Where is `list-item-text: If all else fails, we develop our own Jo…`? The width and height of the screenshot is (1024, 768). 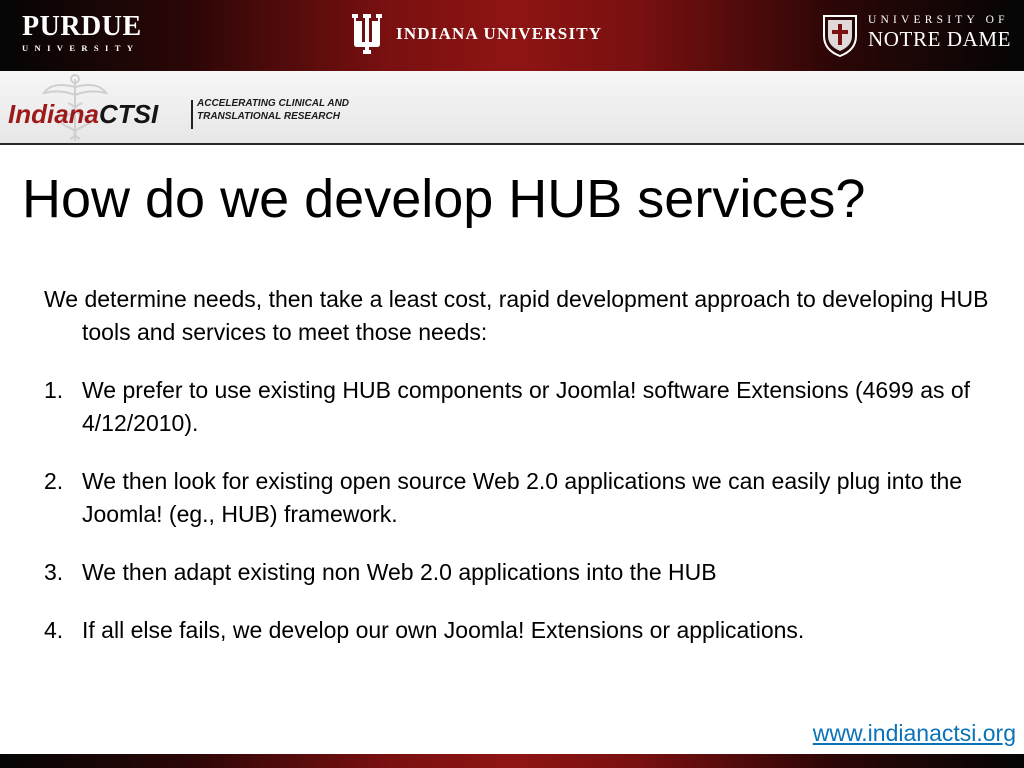
list-item-text: If all else fails, we develop our own Jo… is located at coordinates (443, 630).